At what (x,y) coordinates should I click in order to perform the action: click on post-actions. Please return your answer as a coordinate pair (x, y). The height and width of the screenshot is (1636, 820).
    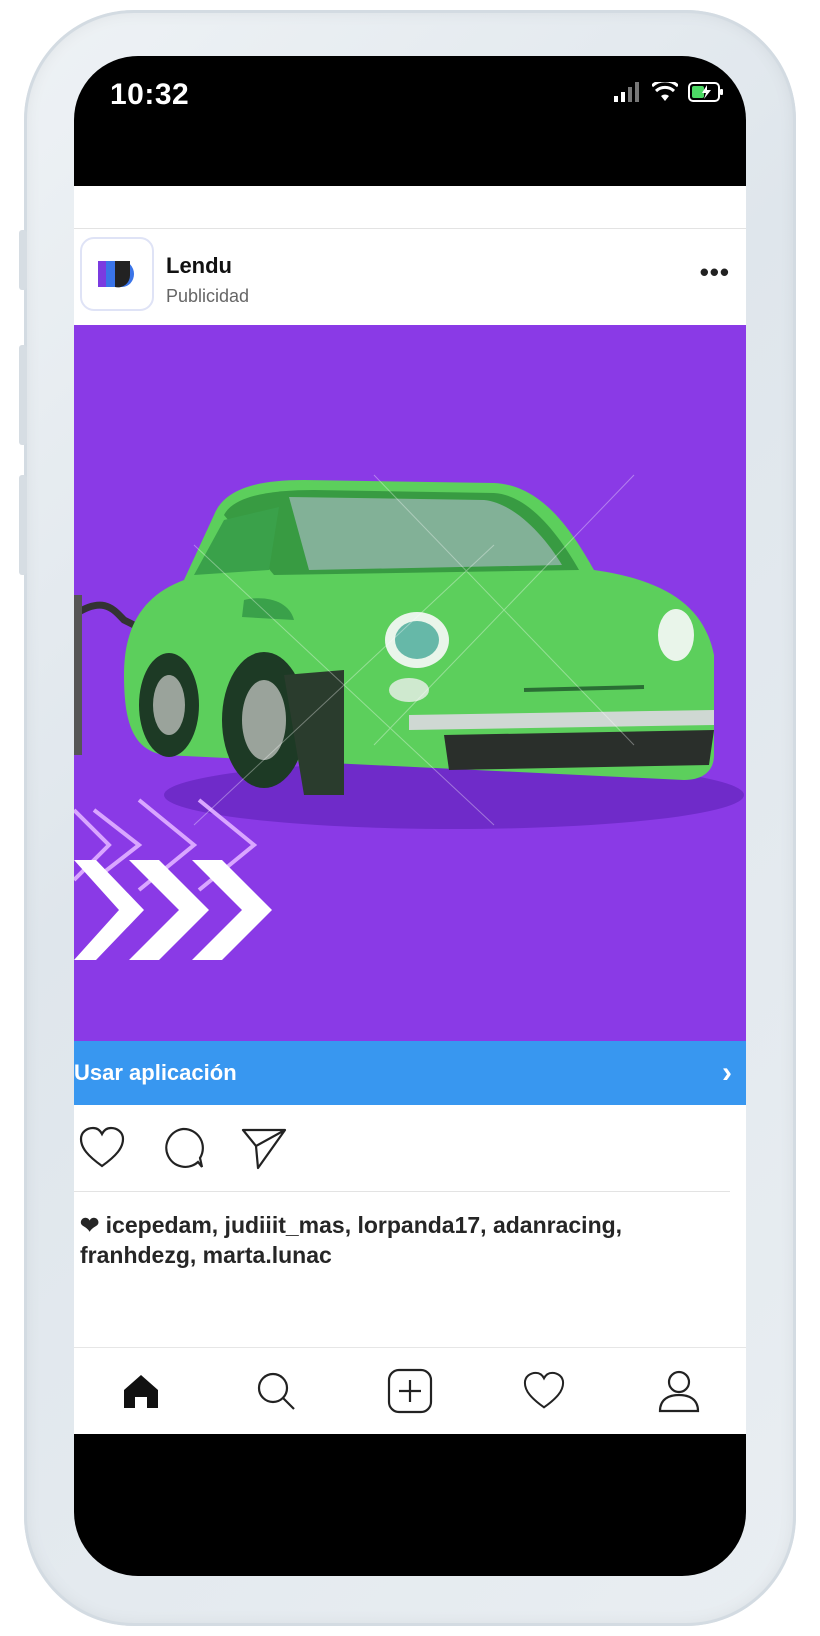
    Looking at the image, I should click on (402, 1148).